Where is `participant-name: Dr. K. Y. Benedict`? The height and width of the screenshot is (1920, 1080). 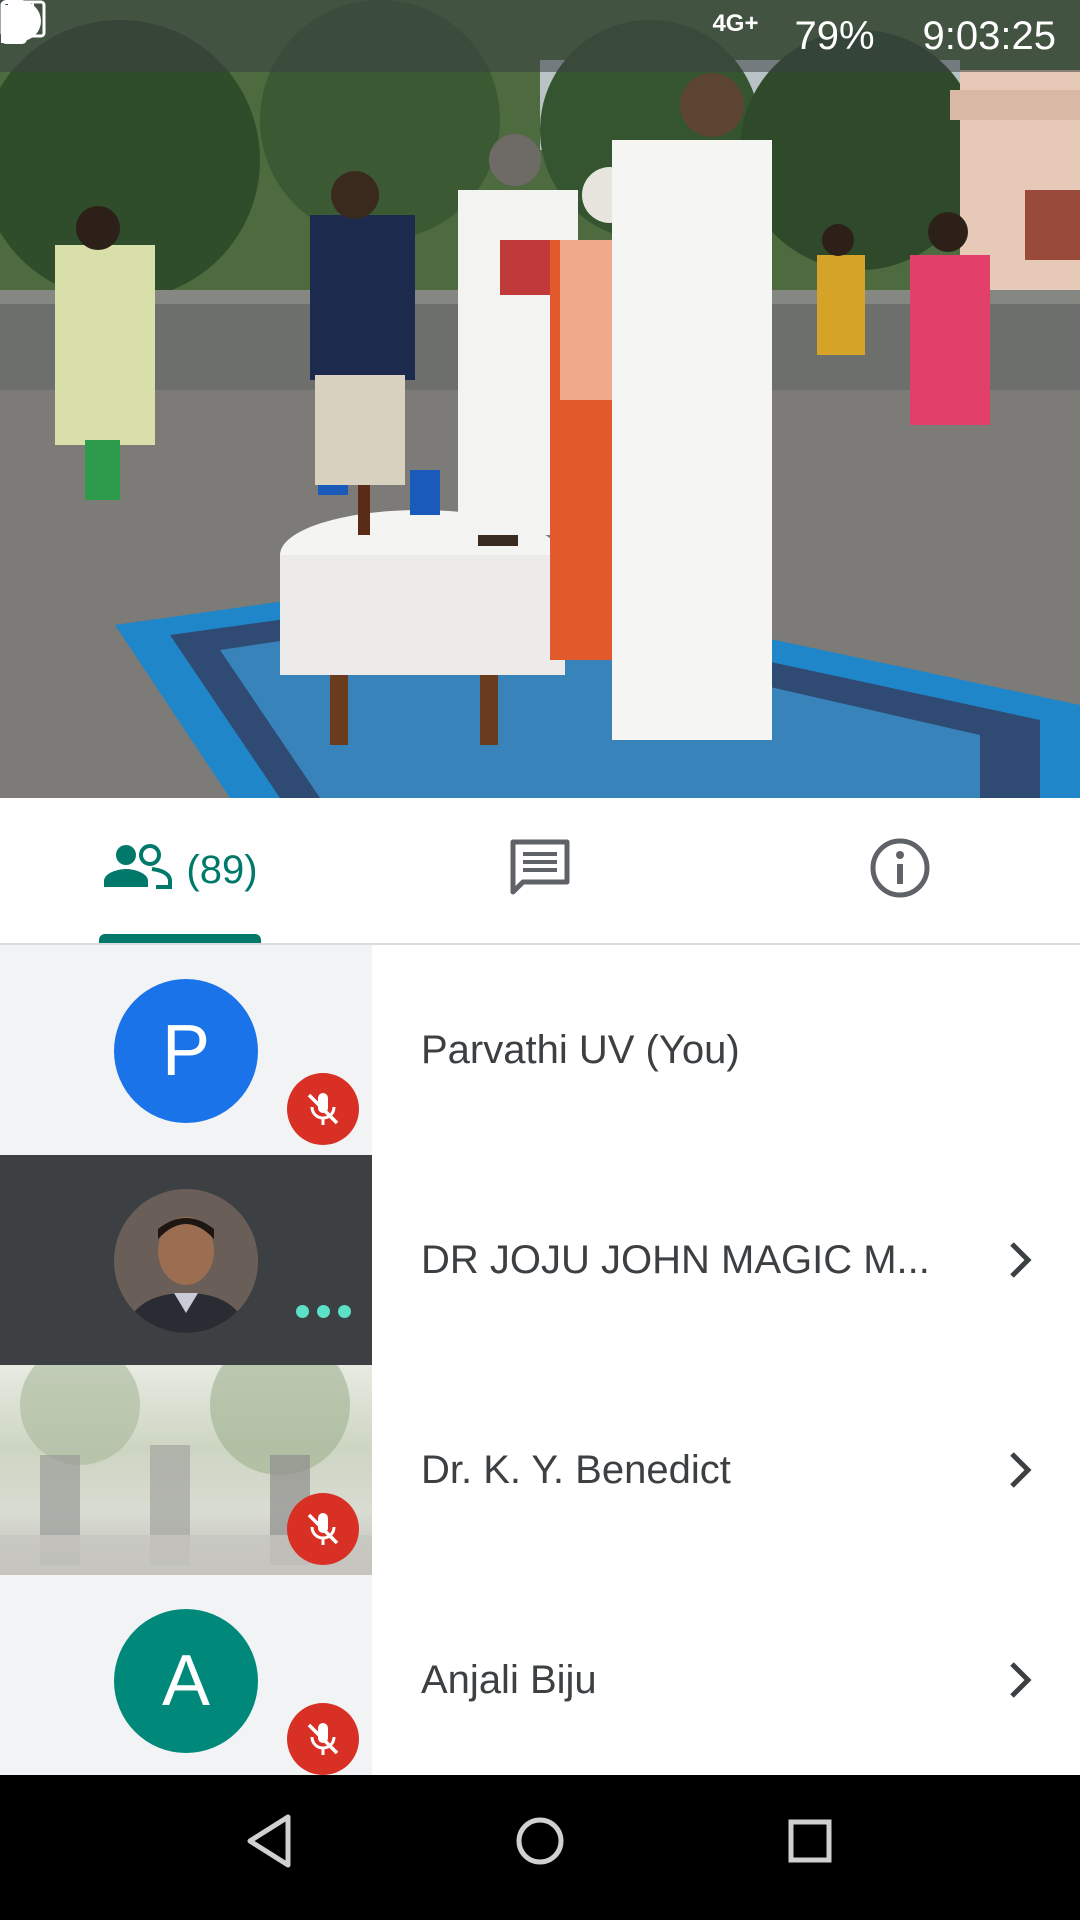
participant-name: Dr. K. Y. Benedict is located at coordinates (576, 1469).